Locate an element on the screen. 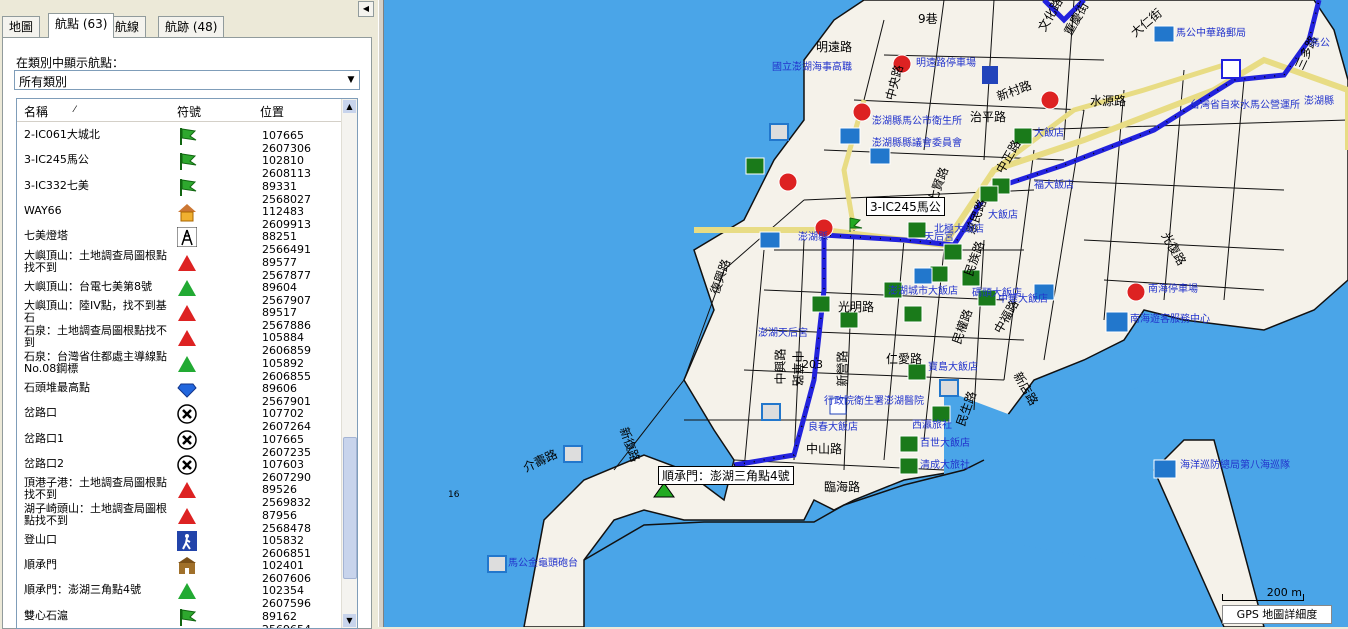  list-item: 岔路口2 107603 2607290 is located at coordinates (179, 468).